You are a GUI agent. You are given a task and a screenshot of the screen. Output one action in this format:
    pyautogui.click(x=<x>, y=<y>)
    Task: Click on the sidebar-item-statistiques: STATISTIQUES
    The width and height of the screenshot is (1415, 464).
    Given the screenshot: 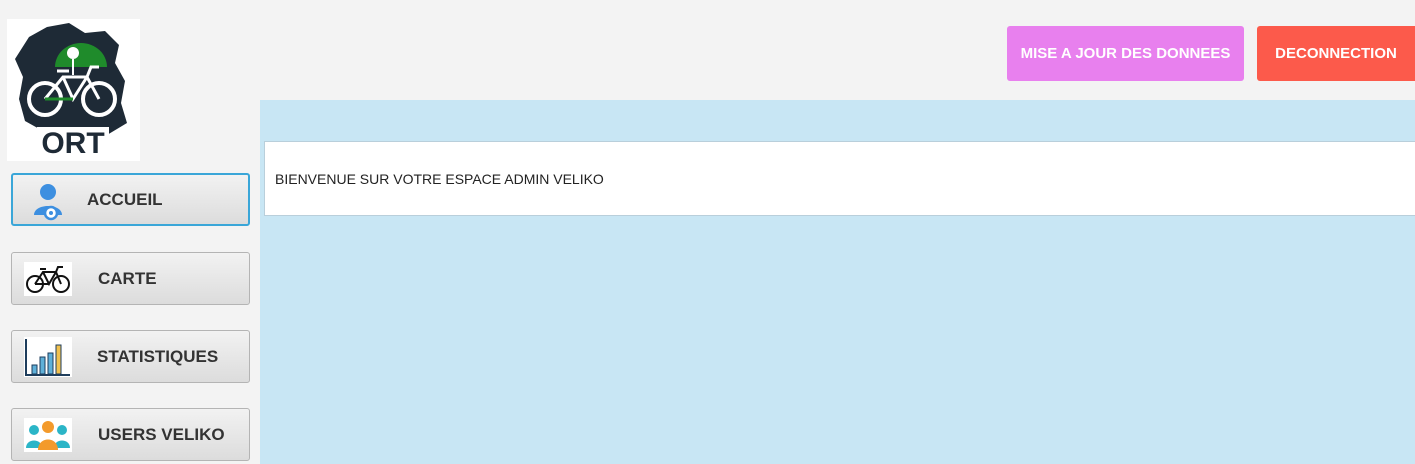 What is the action you would take?
    pyautogui.click(x=130, y=356)
    